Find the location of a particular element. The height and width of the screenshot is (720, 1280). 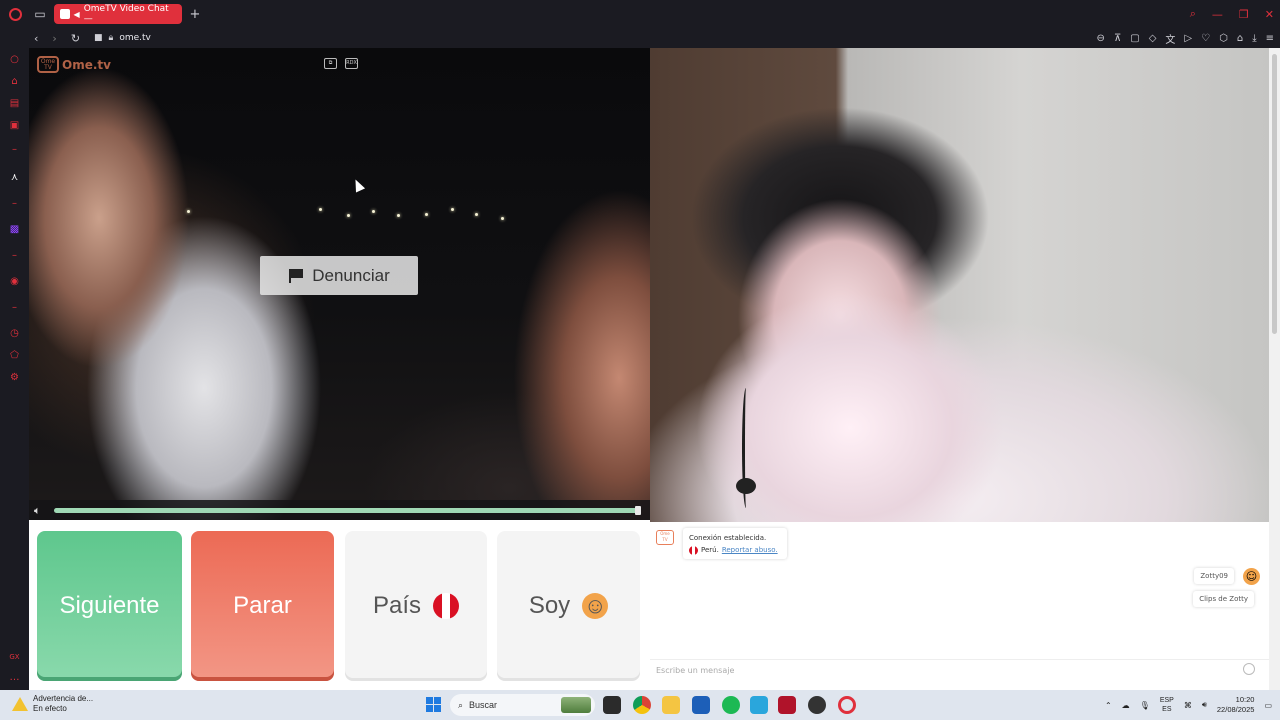

windows-start-icon is located at coordinates (433, 704).